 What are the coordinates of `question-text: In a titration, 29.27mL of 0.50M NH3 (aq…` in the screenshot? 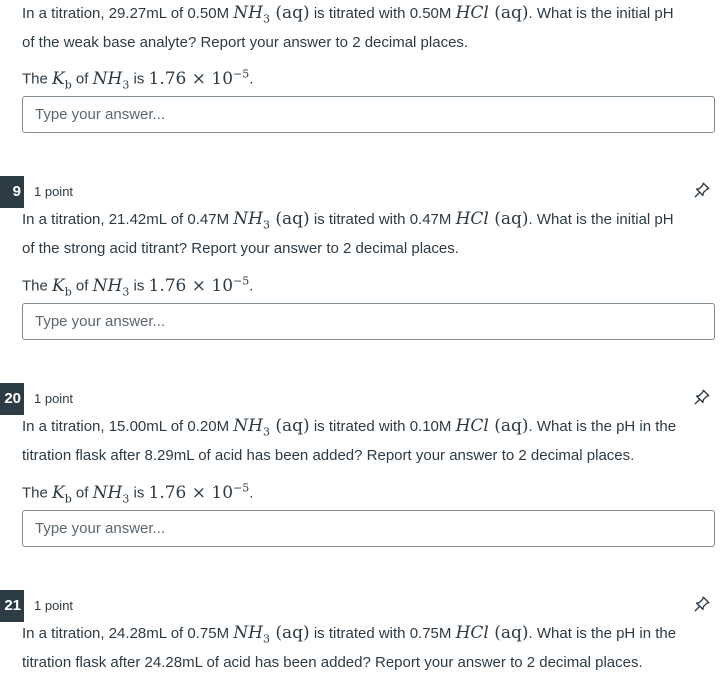 It's located at (348, 27).